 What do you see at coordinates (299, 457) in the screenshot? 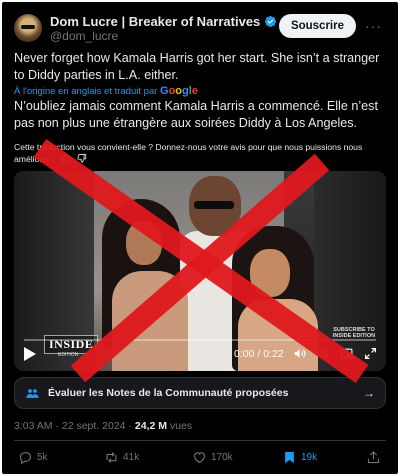
I see `bookmark-button: 19k` at bounding box center [299, 457].